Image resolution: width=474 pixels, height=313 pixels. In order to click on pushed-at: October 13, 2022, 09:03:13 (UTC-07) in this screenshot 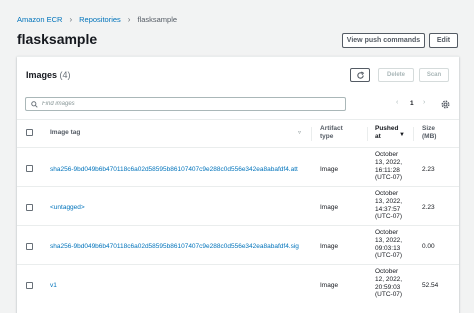, I will do `click(388, 244)`.